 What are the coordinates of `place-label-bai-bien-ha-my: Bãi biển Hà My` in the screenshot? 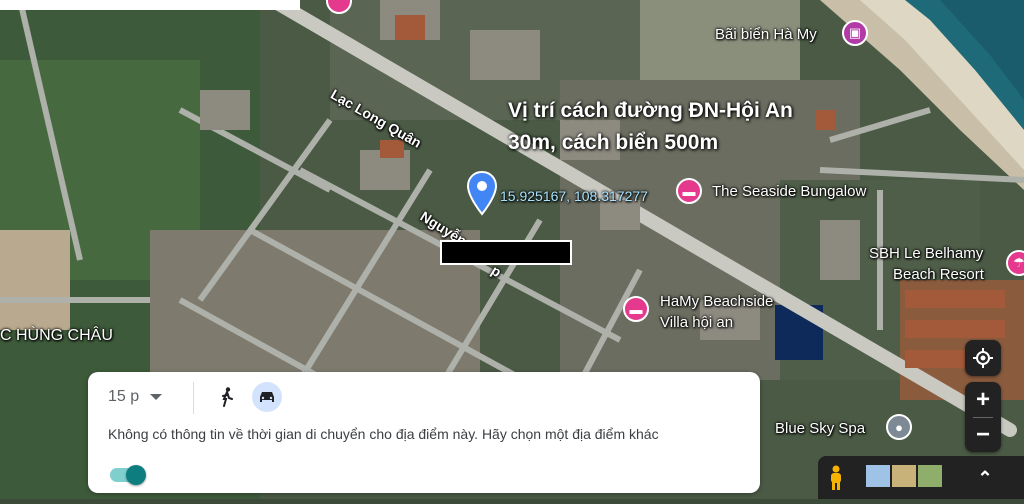 It's located at (766, 34).